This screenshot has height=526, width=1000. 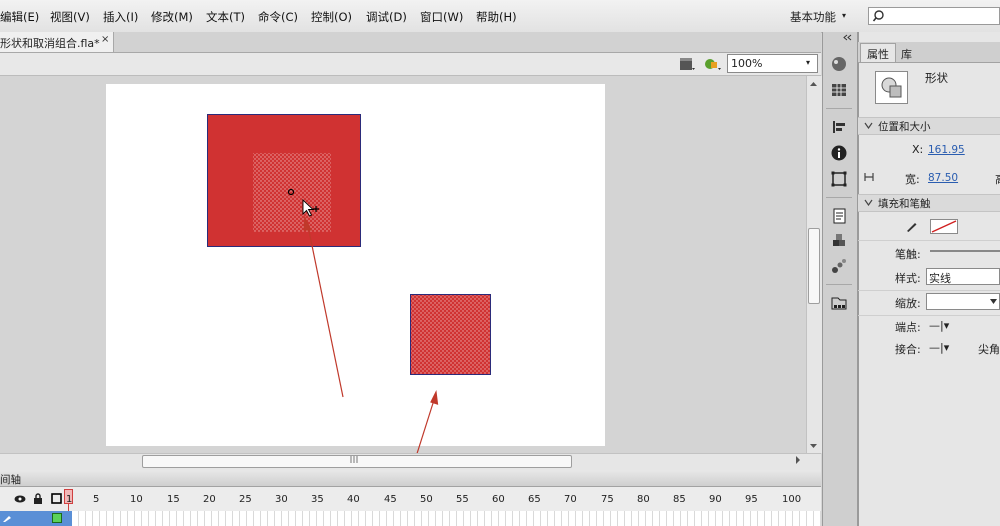 What do you see at coordinates (136, 499) in the screenshot?
I see `ruler-tick: 10` at bounding box center [136, 499].